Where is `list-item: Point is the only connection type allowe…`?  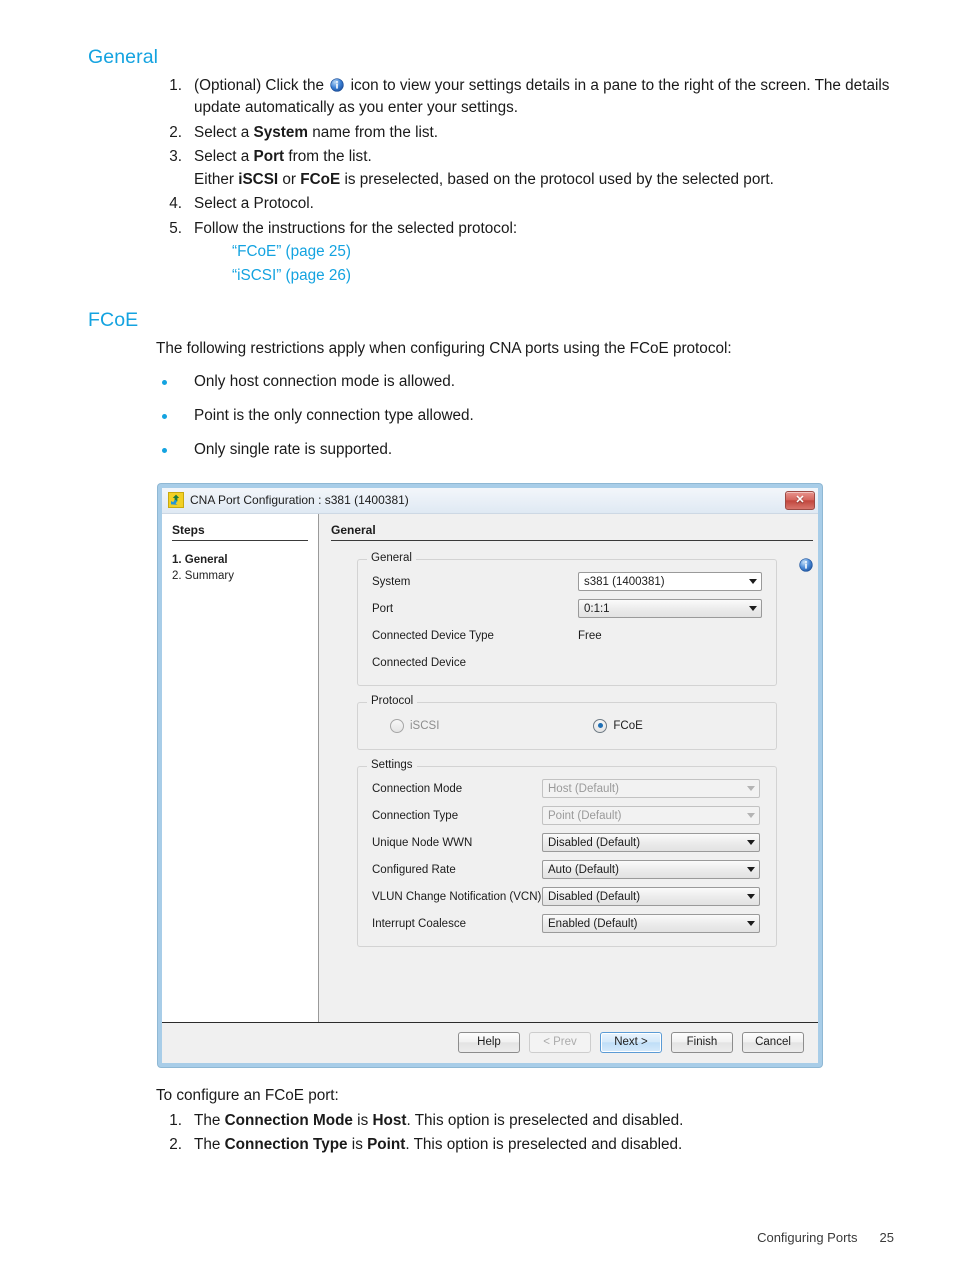
list-item: Point is the only connection type allowe… is located at coordinates (525, 416).